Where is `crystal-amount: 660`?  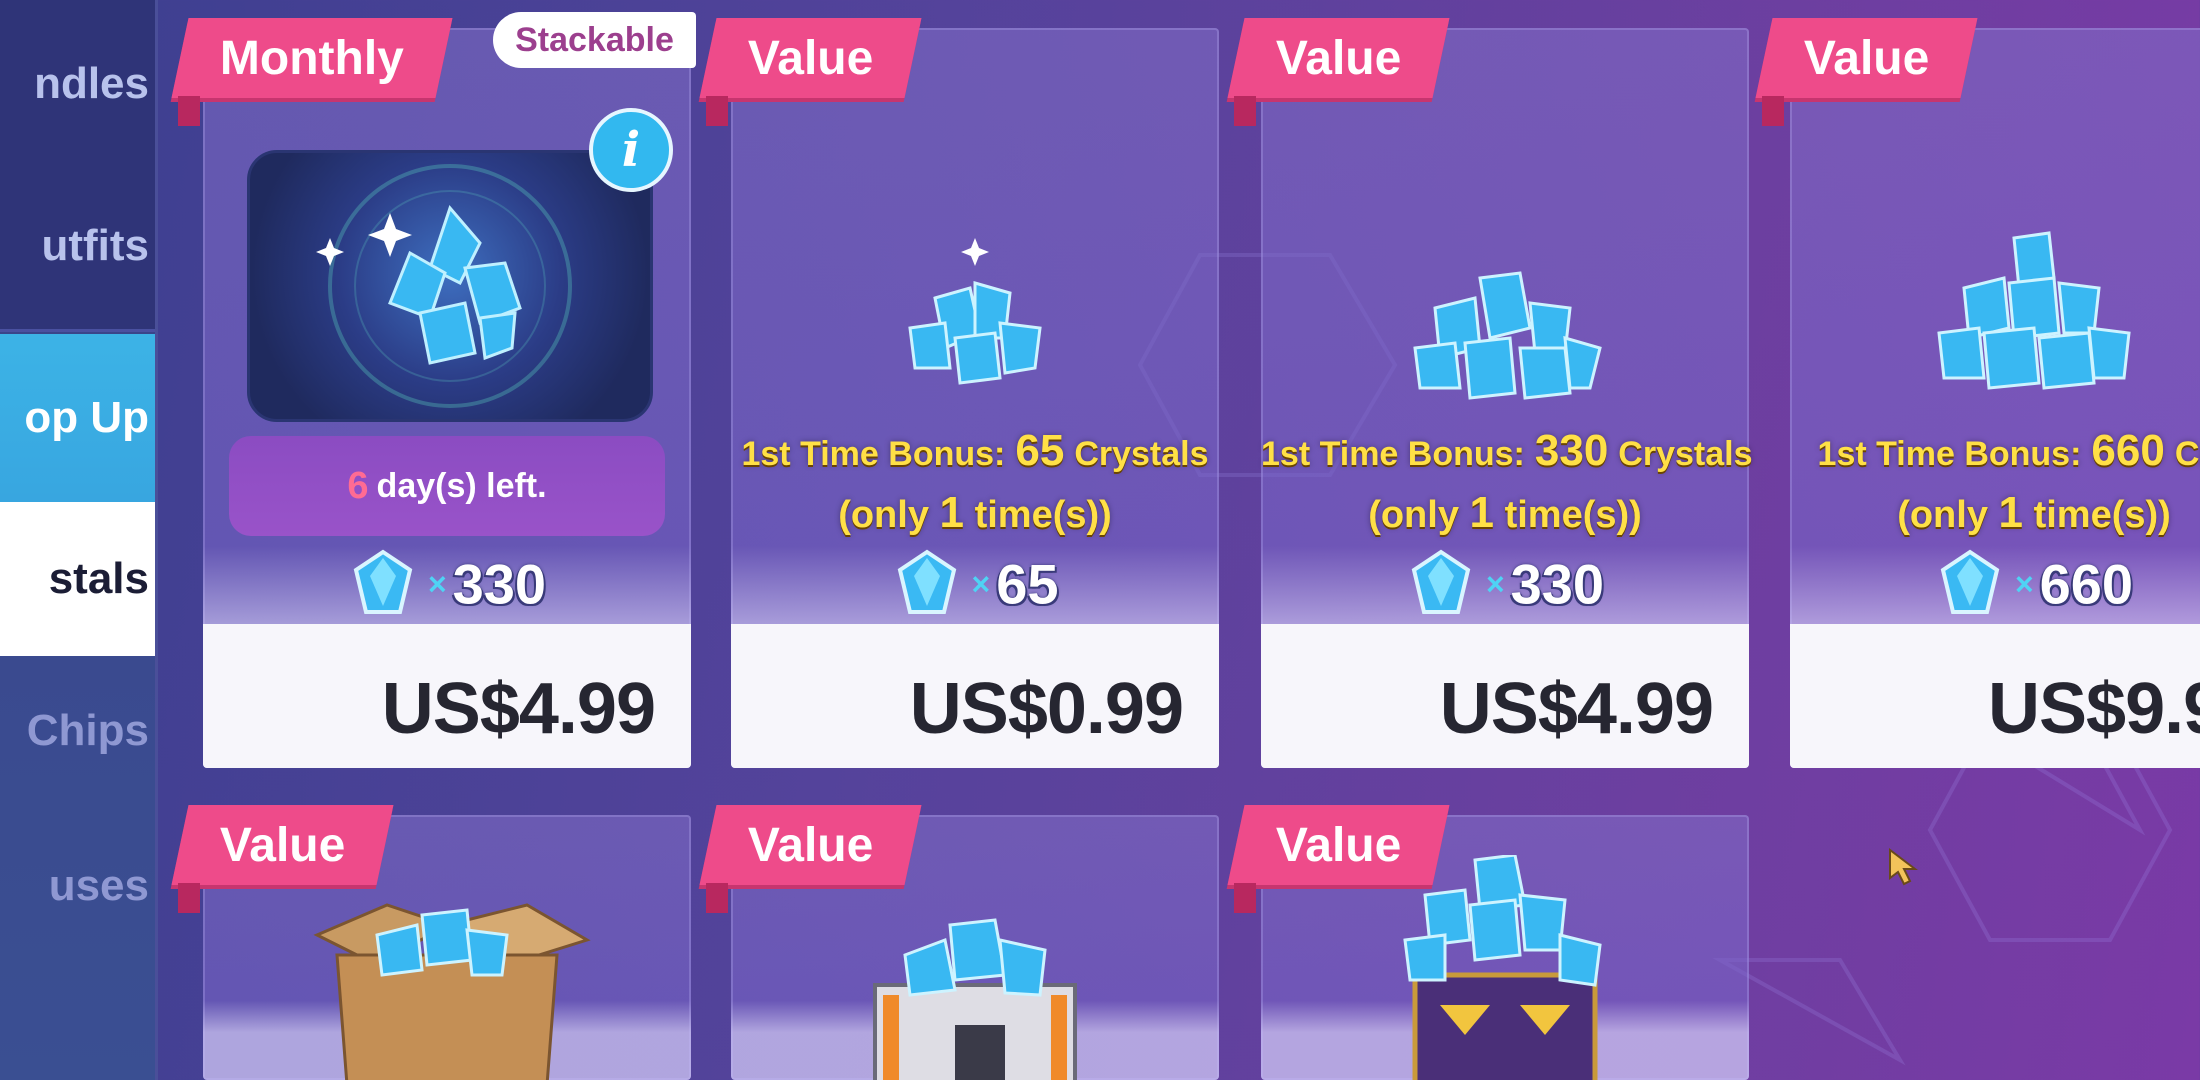 crystal-amount: 660 is located at coordinates (2086, 584).